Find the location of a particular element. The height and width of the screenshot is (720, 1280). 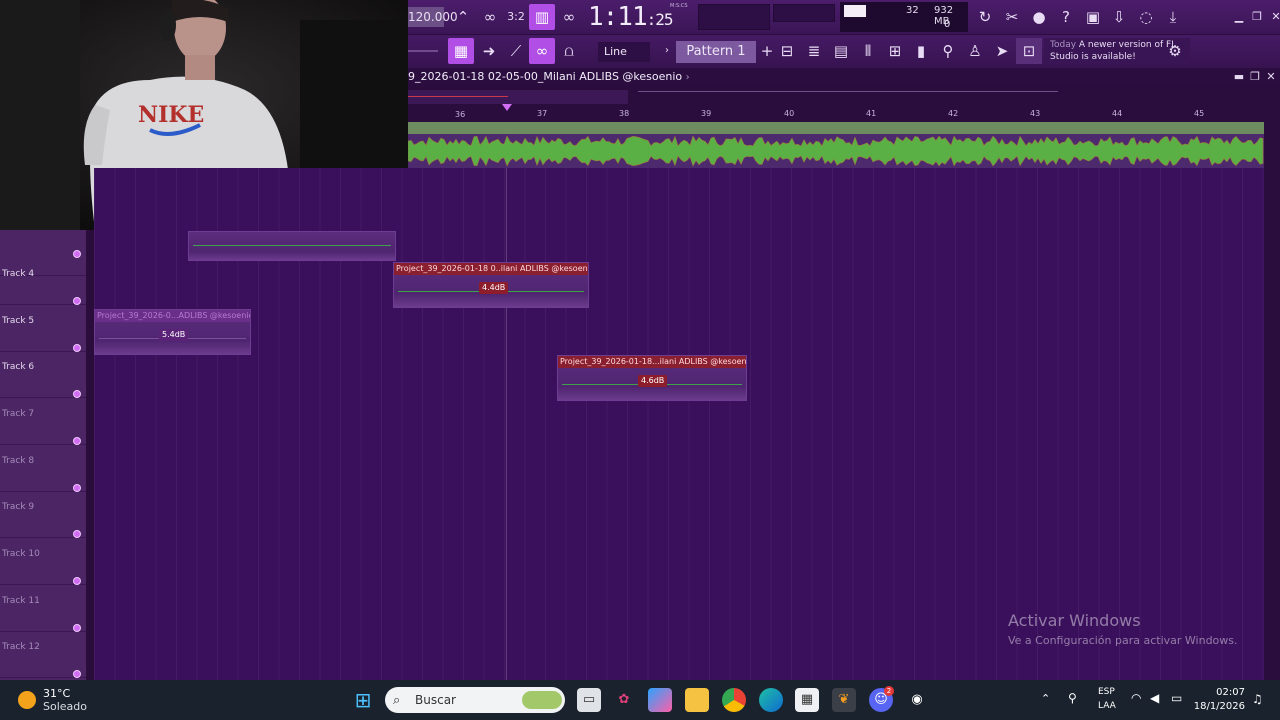

magnet-icon: ⩍ is located at coordinates (569, 51).